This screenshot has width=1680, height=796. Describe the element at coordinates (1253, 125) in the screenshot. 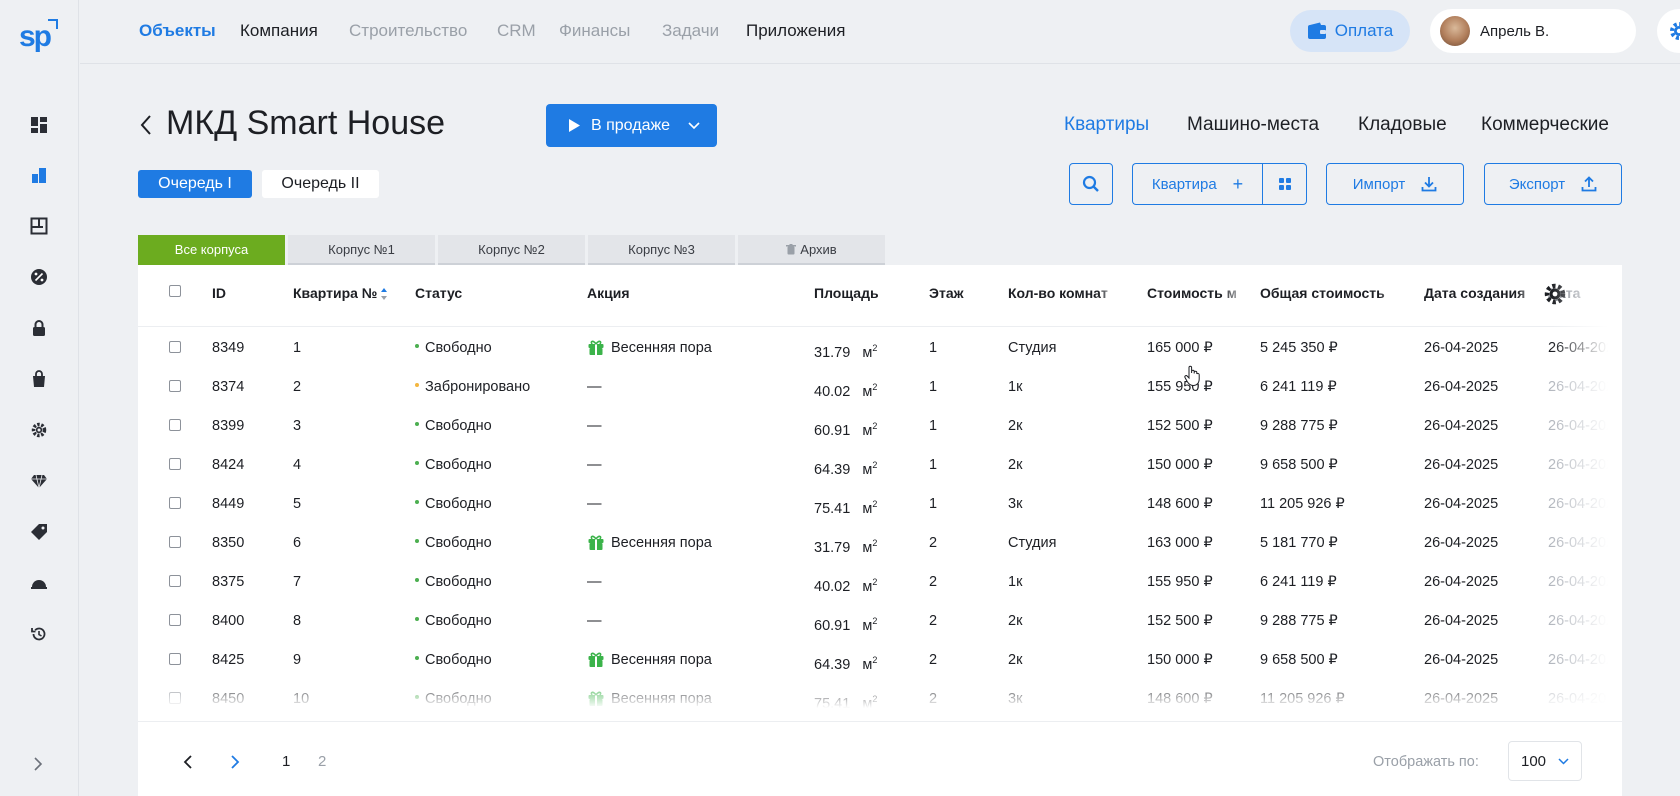

I see `tab-parking: Машино-места` at that location.